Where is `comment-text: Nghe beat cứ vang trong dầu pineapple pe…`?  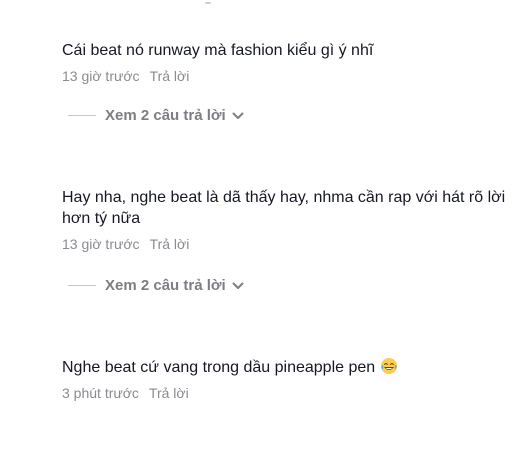
comment-text: Nghe beat cứ vang trong dầu pineapple pe… is located at coordinates (293, 367).